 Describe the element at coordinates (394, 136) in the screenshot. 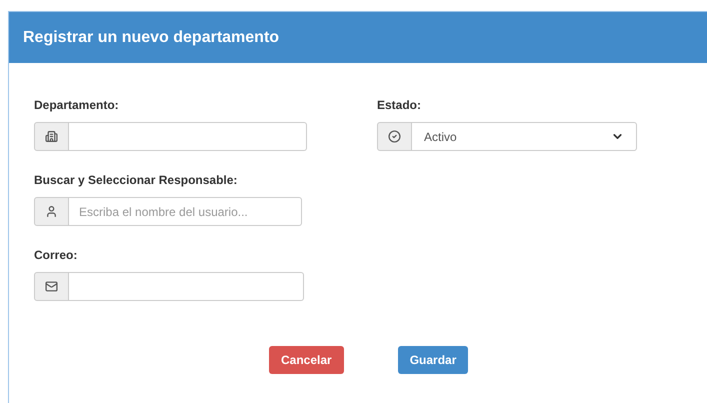

I see `check-circle-icon` at that location.